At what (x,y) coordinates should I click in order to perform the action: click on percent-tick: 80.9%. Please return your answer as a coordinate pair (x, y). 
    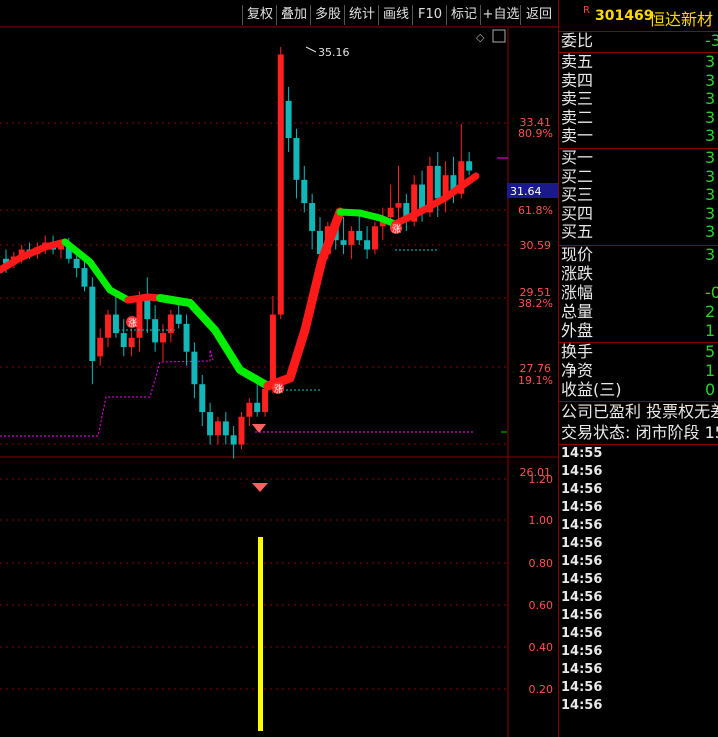
    Looking at the image, I should click on (535, 133).